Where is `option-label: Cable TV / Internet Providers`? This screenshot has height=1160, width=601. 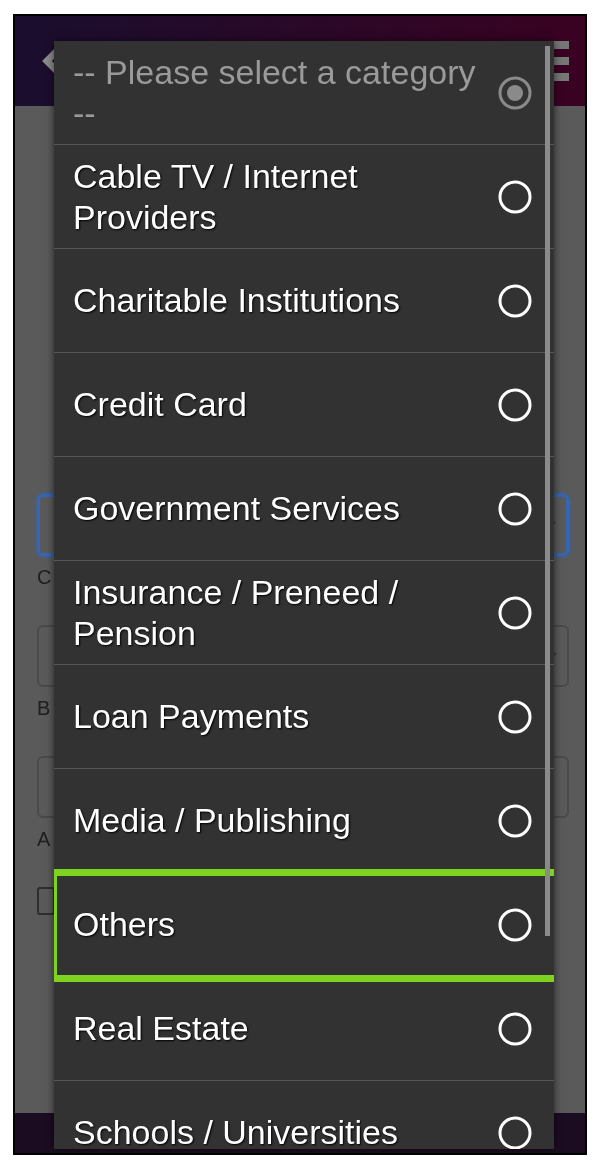
option-label: Cable TV / Internet Providers is located at coordinates (216, 196).